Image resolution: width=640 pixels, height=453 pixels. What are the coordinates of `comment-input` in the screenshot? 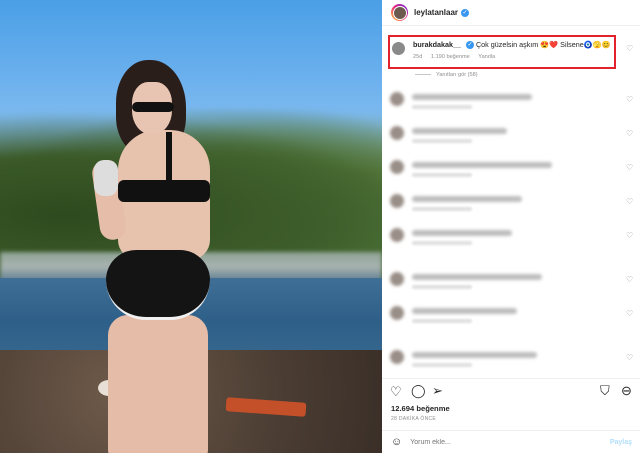 It's located at (505, 442).